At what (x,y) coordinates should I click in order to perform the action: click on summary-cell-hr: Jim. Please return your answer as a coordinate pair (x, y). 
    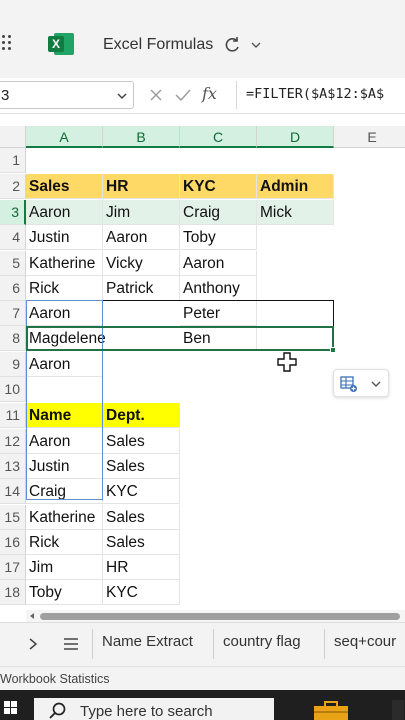
    Looking at the image, I should click on (141, 212).